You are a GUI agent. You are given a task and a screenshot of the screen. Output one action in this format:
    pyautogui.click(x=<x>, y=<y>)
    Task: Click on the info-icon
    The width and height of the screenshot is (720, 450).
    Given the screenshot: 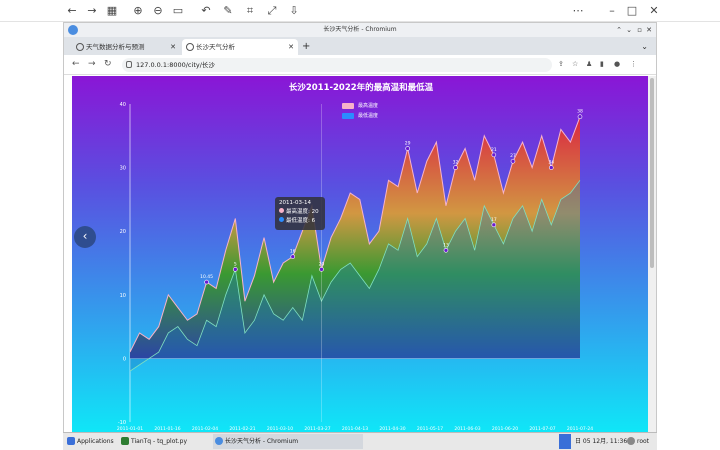 What is the action you would take?
    pyautogui.click(x=129, y=64)
    